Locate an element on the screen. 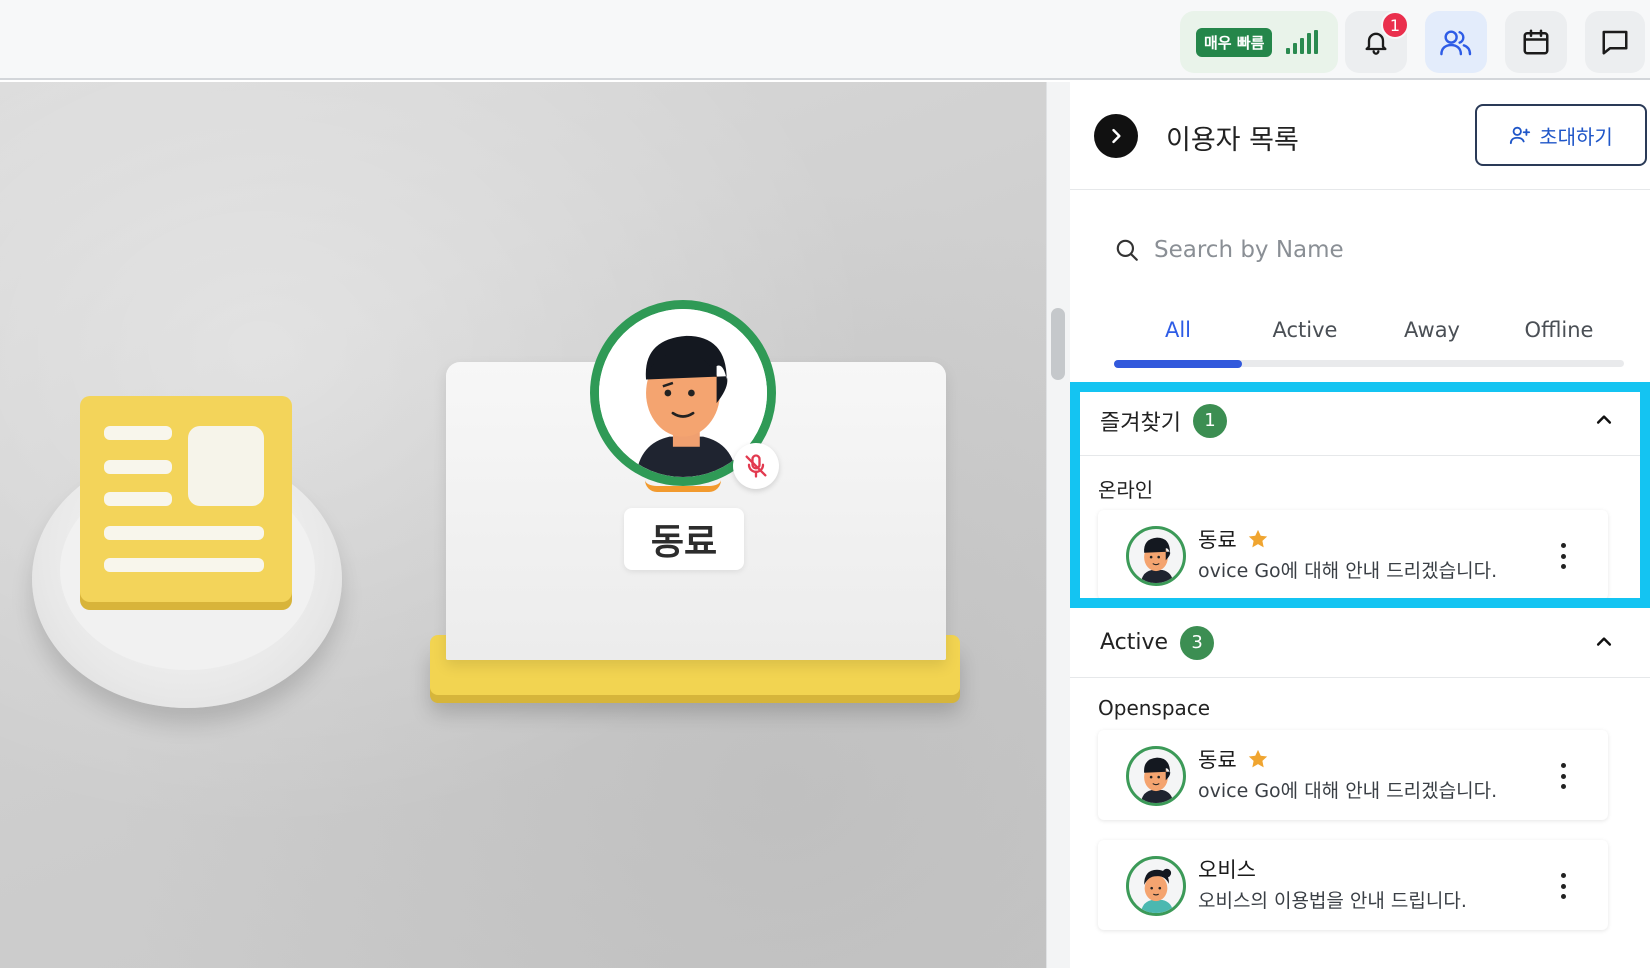  user-name-text: 오비스 is located at coordinates (1227, 870).